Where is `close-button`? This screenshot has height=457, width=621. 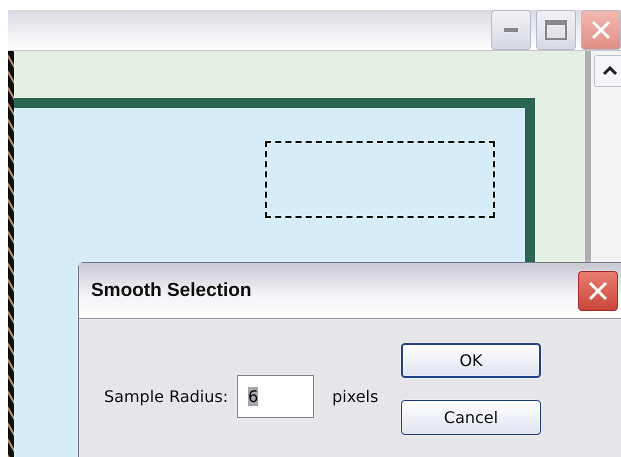 close-button is located at coordinates (601, 30).